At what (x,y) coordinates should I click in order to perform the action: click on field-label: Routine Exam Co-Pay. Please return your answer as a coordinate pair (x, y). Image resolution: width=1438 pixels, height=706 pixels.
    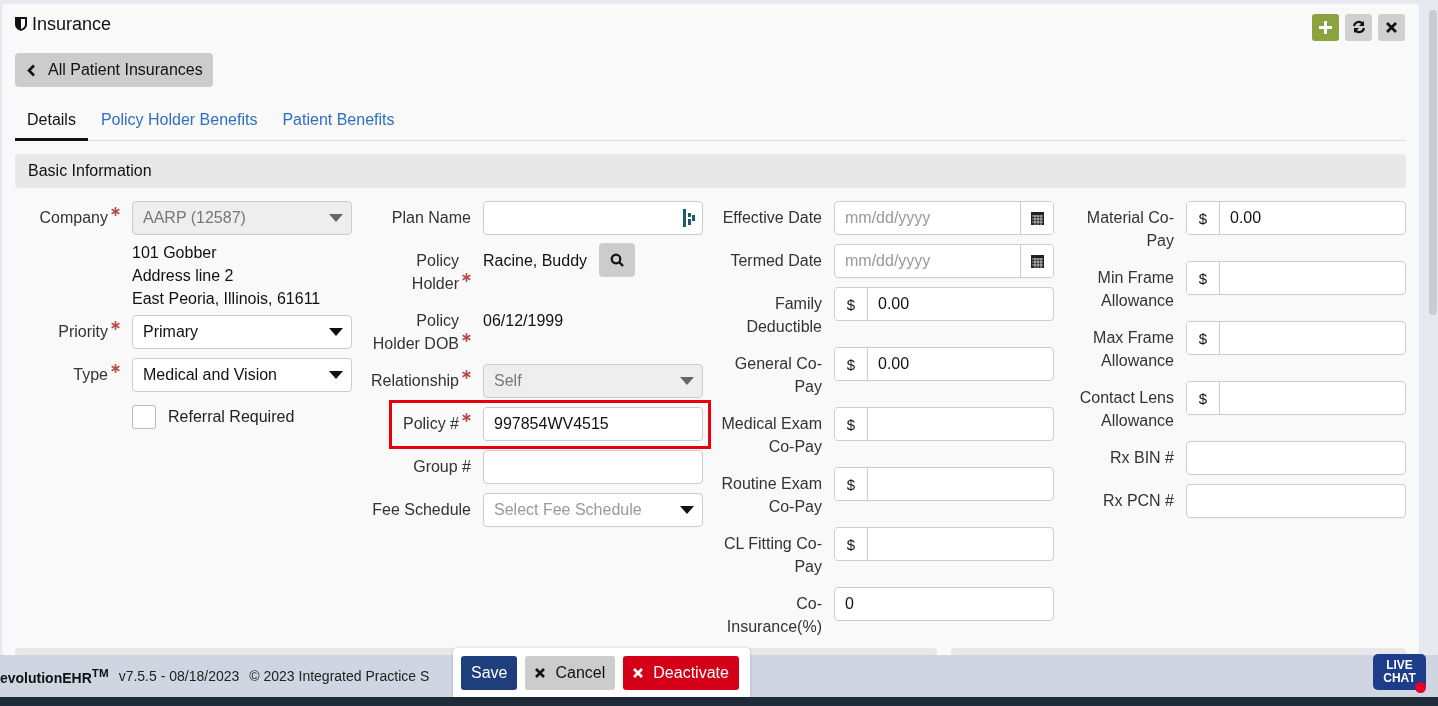
    Looking at the image, I should click on (771, 495).